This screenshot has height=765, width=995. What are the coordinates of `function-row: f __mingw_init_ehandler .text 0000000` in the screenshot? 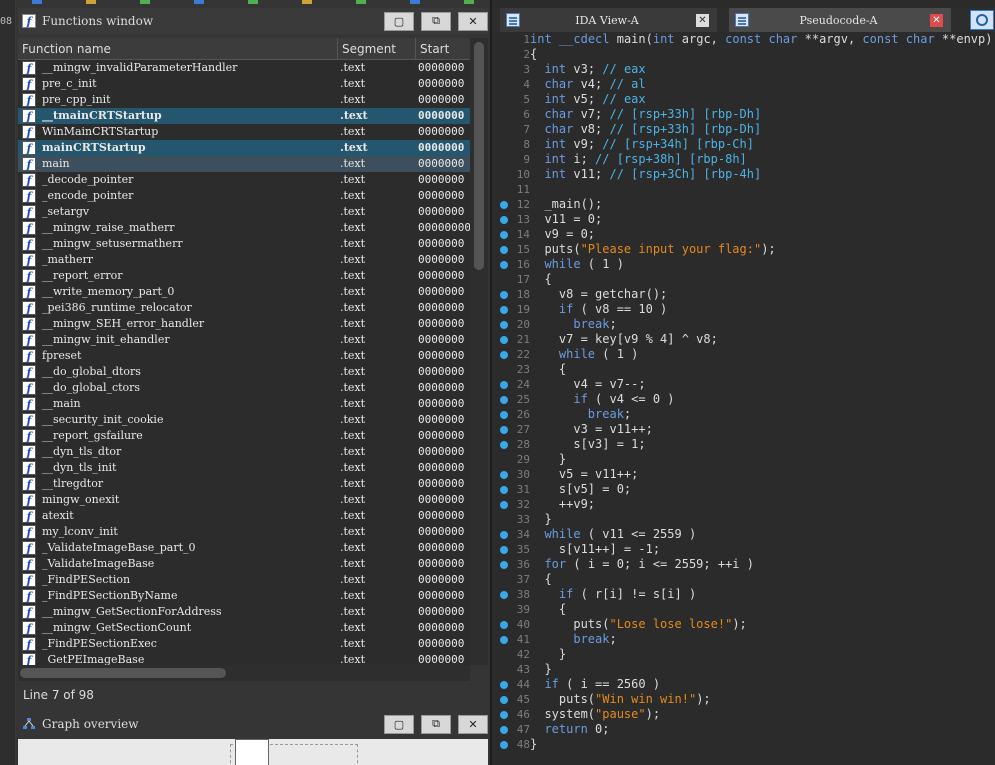 It's located at (244, 340).